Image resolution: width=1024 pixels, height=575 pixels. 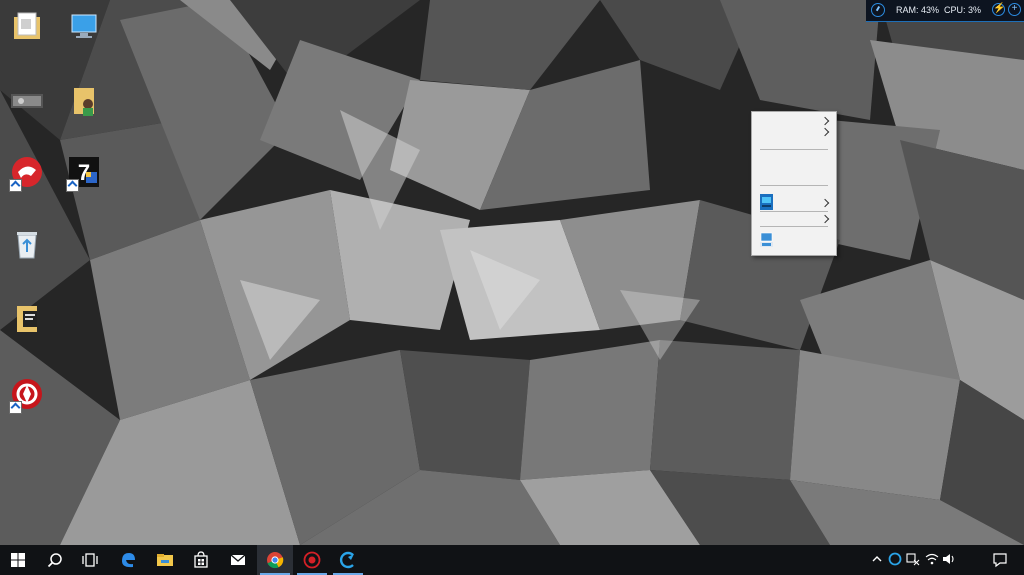 What do you see at coordinates (878, 10) in the screenshot?
I see `gauge-icon` at bounding box center [878, 10].